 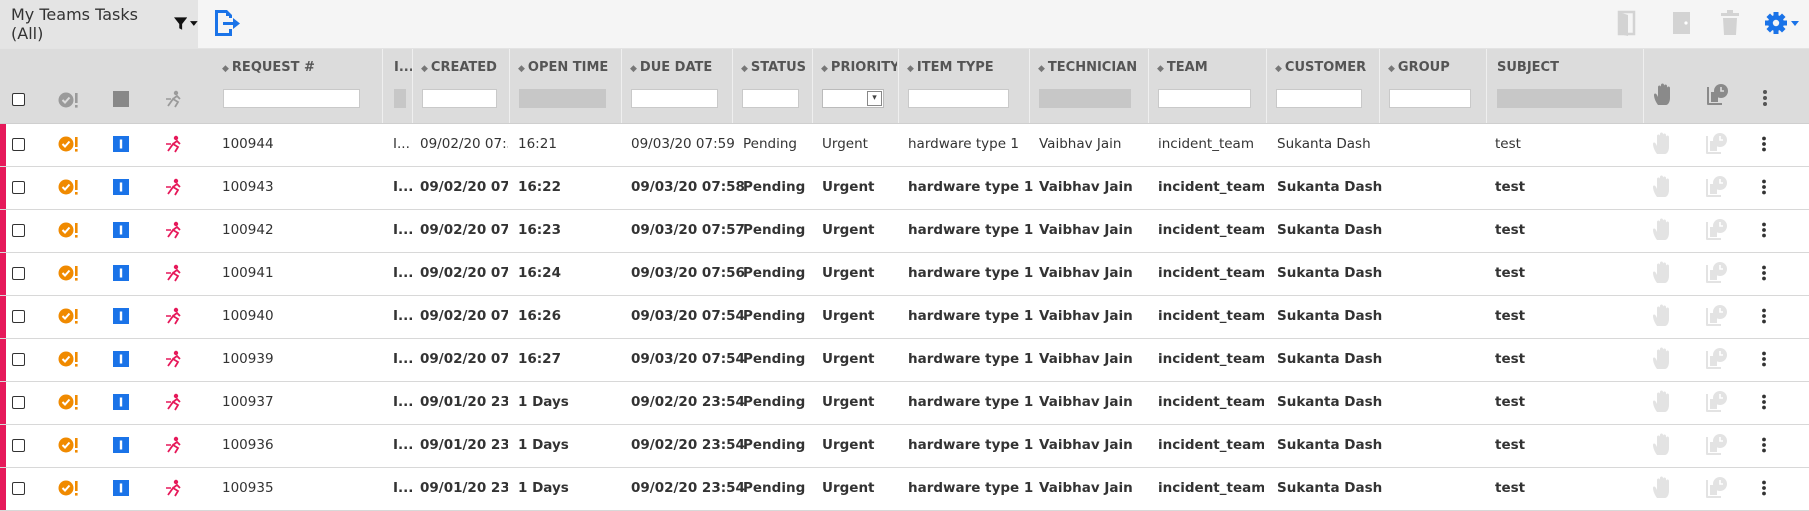 I want to click on item-type-filter-input, so click(x=958, y=98).